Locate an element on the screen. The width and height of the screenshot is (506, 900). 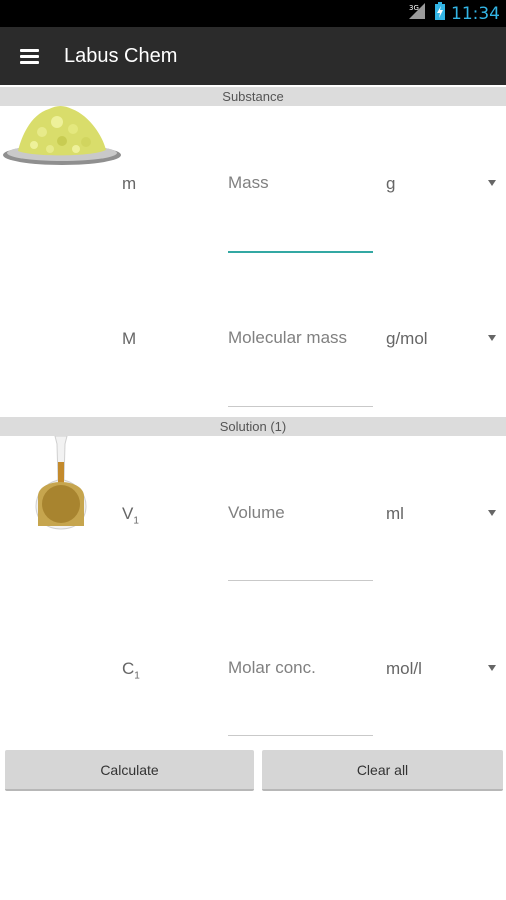
calculate-button: Calculate is located at coordinates (129, 770).